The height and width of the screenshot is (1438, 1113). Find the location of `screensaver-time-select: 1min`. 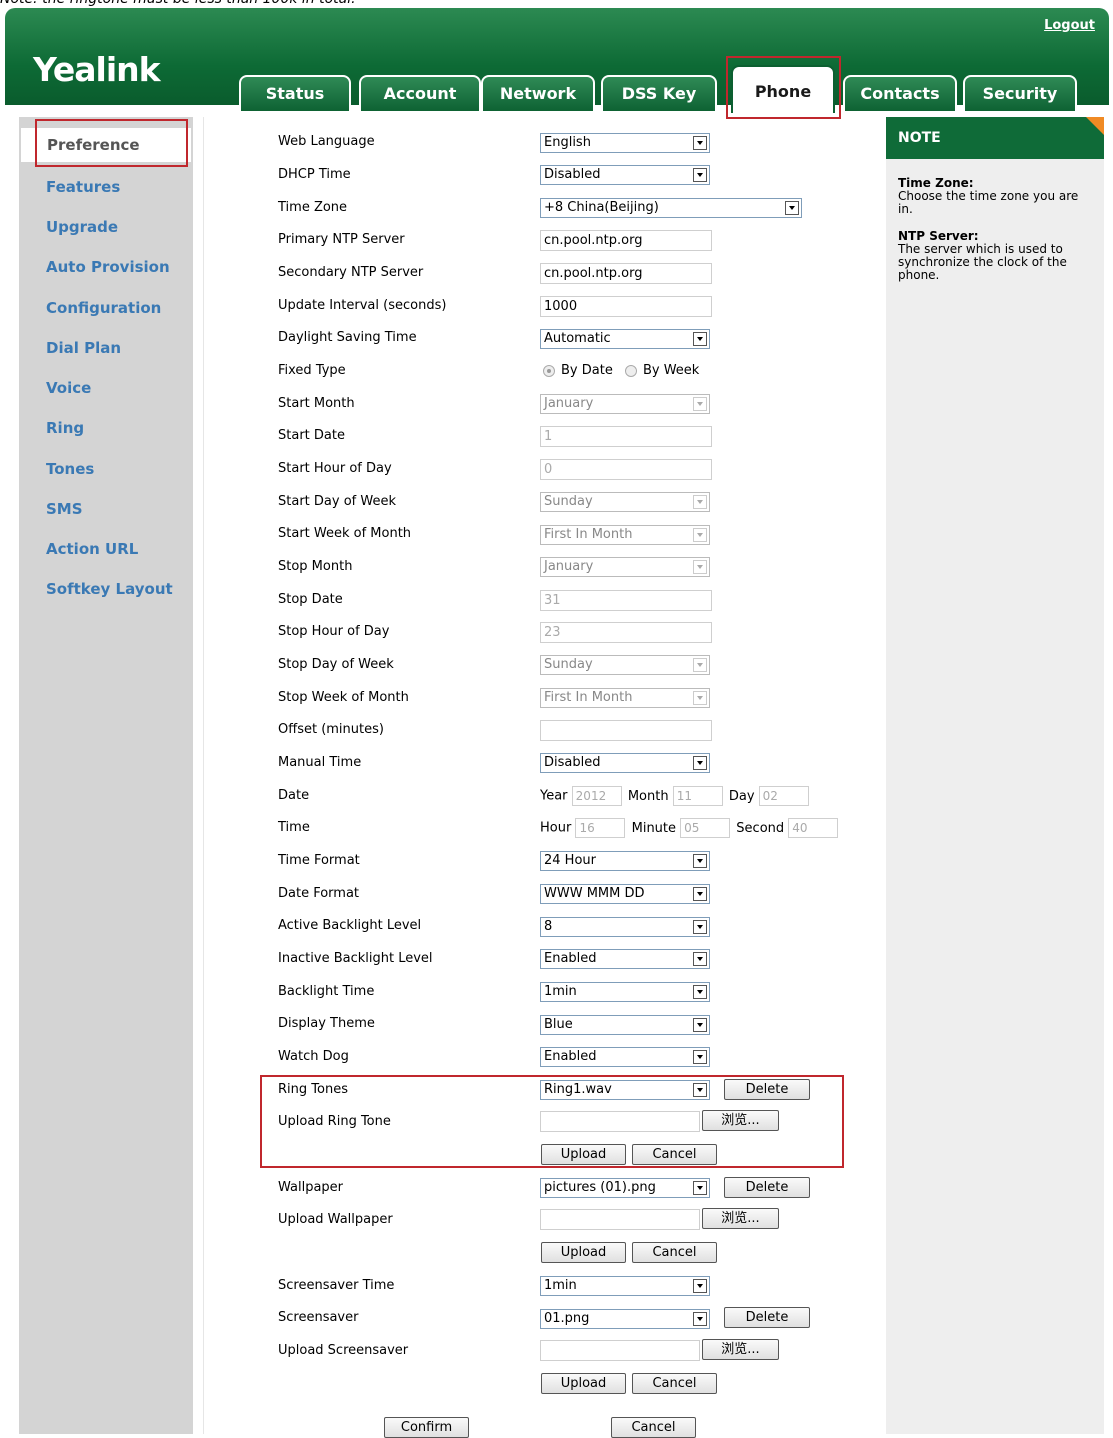

screensaver-time-select: 1min is located at coordinates (625, 1286).